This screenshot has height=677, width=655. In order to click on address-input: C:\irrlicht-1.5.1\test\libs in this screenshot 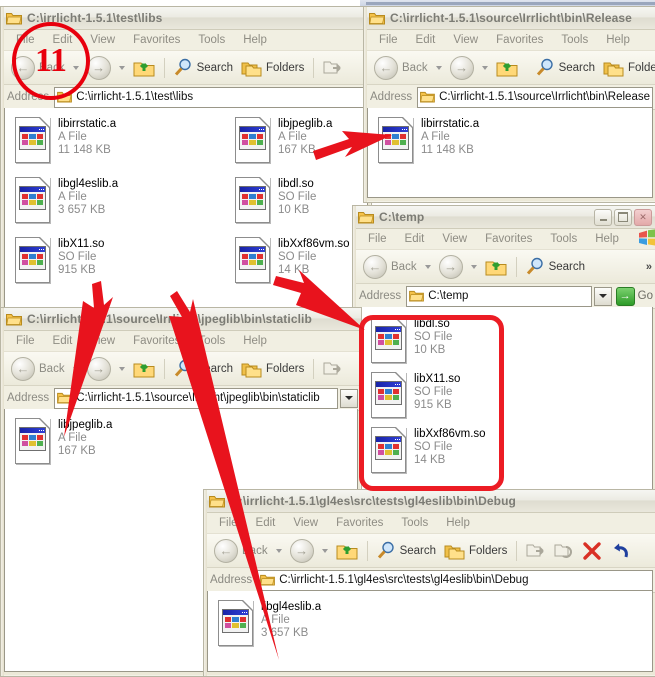, I will do `click(211, 97)`.